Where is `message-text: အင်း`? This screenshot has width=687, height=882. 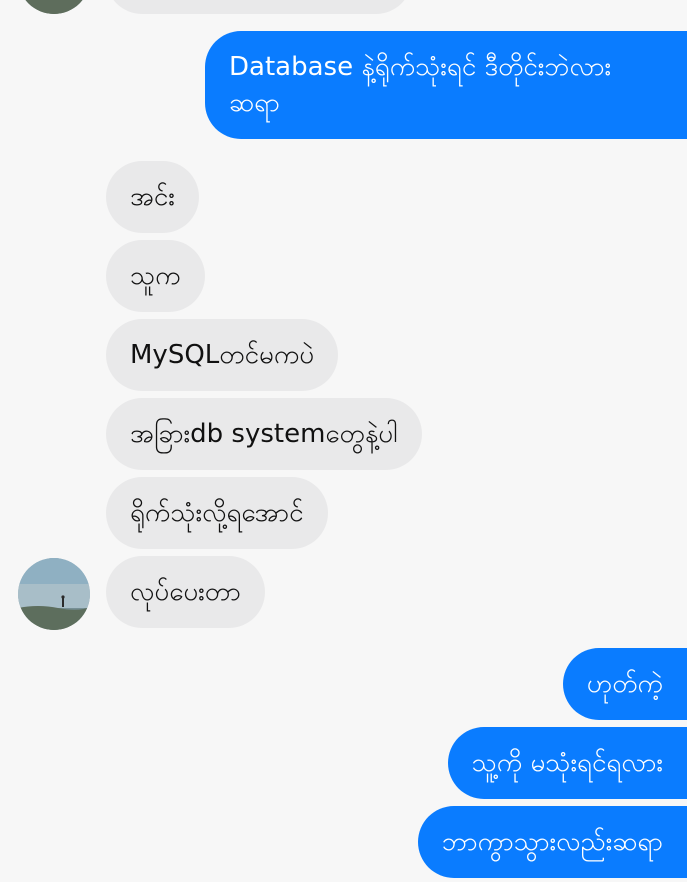
message-text: အင်း is located at coordinates (152, 197).